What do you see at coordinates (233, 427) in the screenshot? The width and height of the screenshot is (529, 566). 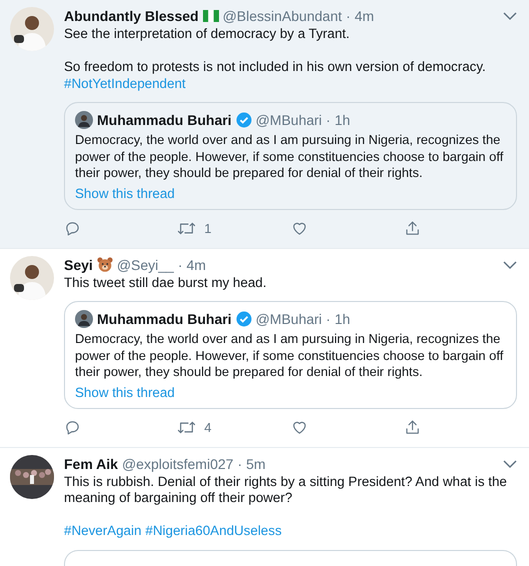 I see `retweet-button: 4` at bounding box center [233, 427].